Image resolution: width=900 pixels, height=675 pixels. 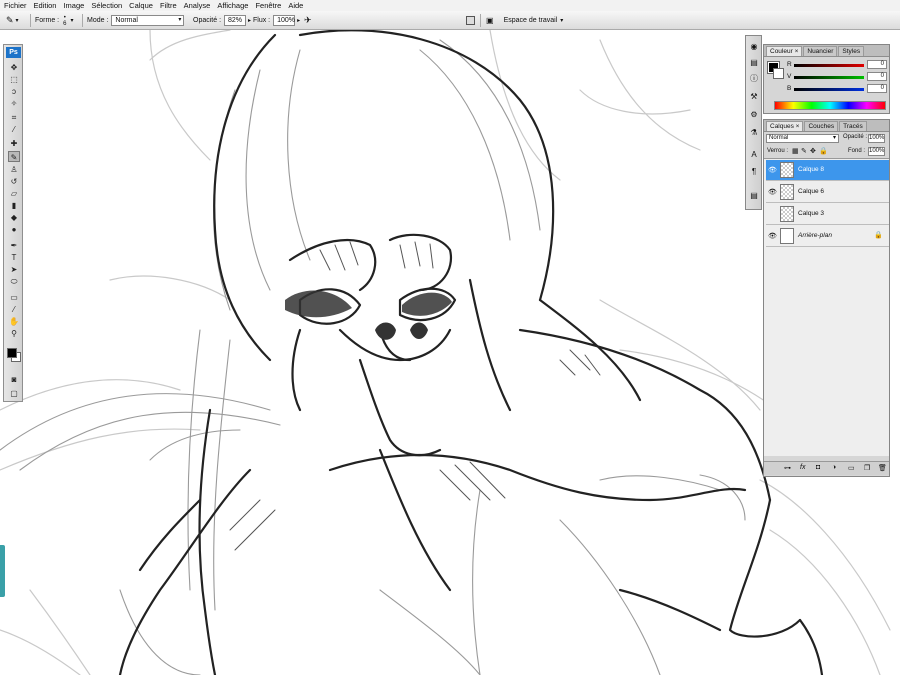 What do you see at coordinates (73, 5) in the screenshot?
I see `menu-image: Image` at bounding box center [73, 5].